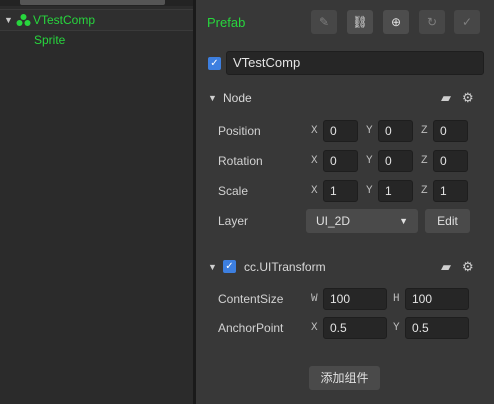 This screenshot has width=494, height=404. What do you see at coordinates (362, 221) in the screenshot?
I see `layer-select: UI_2D ▼` at bounding box center [362, 221].